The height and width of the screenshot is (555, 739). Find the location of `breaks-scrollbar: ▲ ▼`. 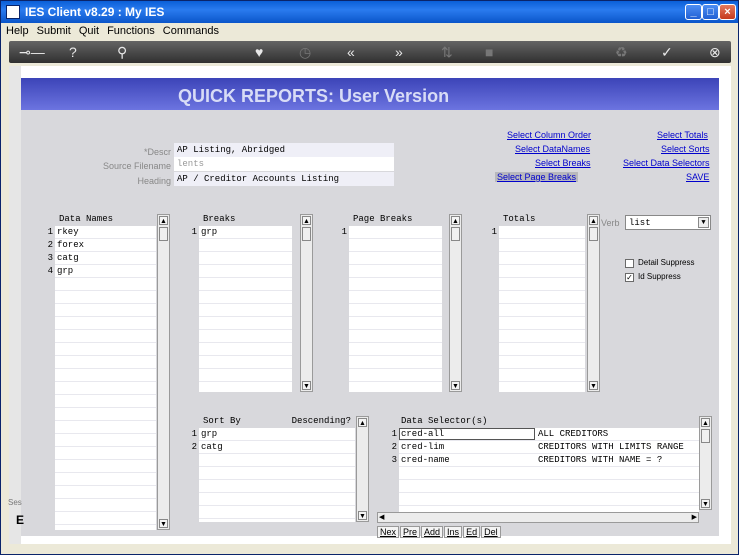

breaks-scrollbar: ▲ ▼ is located at coordinates (306, 303).